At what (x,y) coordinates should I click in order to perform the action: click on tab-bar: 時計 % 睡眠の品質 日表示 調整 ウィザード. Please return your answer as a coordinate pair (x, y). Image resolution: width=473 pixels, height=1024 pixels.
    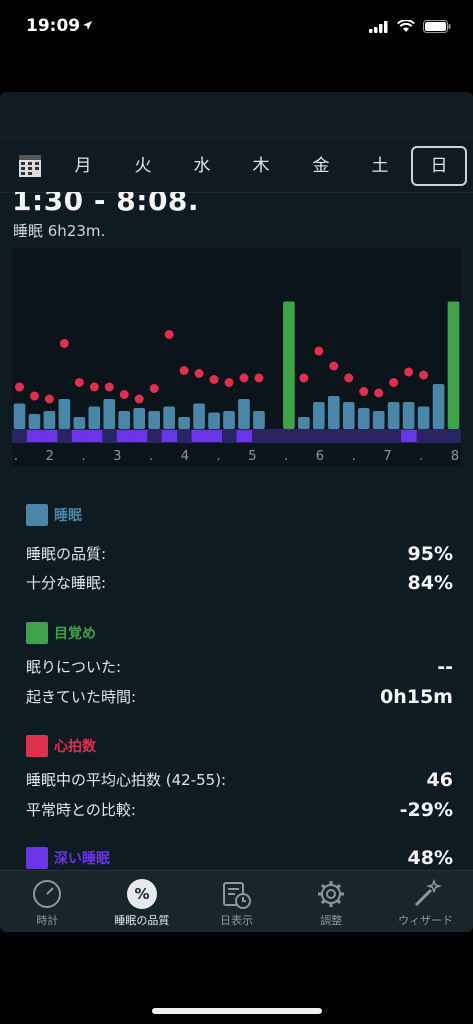
    Looking at the image, I should click on (236, 901).